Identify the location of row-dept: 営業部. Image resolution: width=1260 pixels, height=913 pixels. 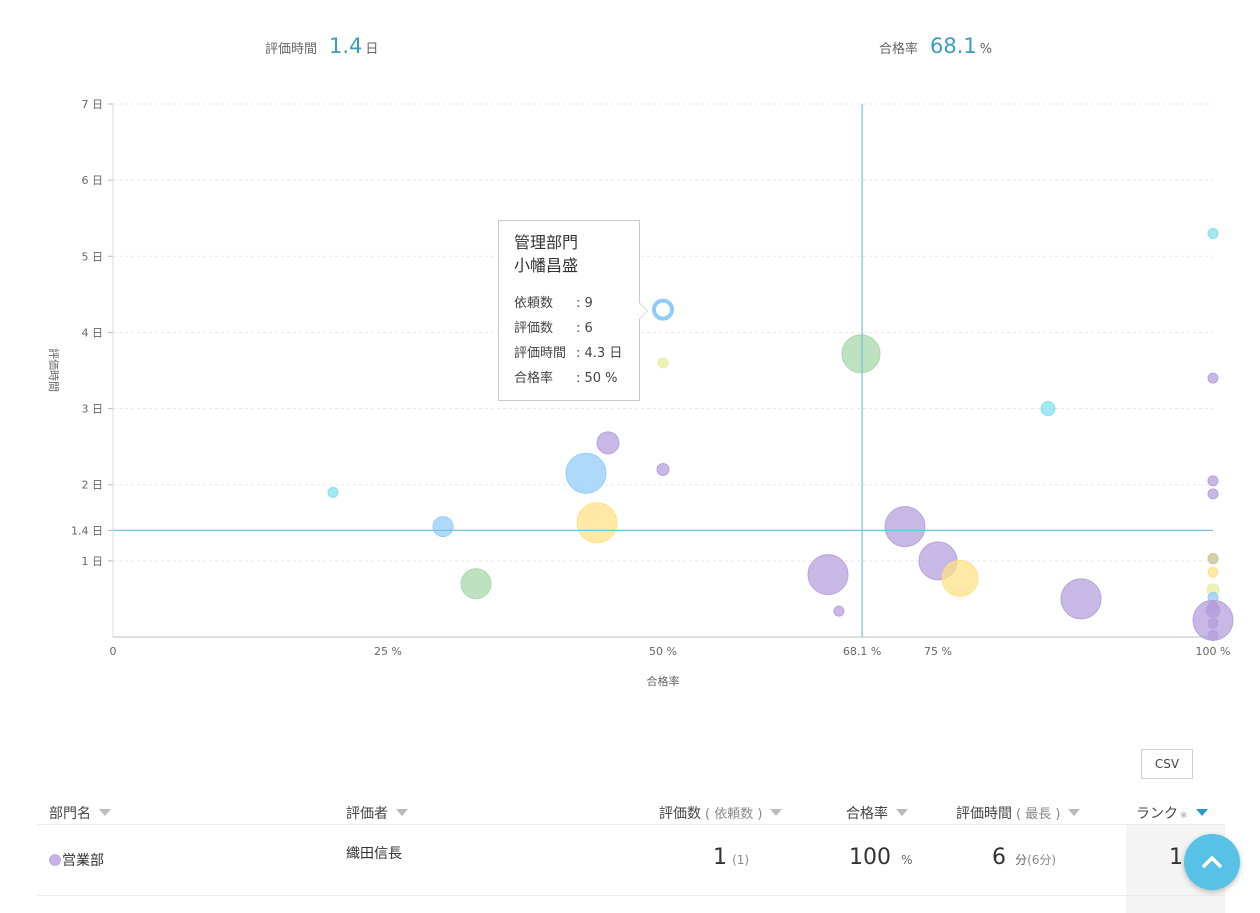
(76, 860).